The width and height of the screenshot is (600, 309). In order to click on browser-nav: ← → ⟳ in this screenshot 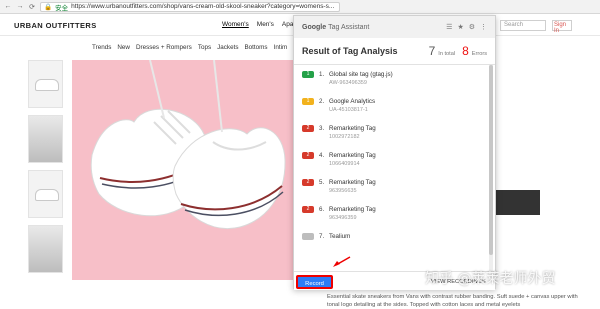, I will do `click(20, 7)`.